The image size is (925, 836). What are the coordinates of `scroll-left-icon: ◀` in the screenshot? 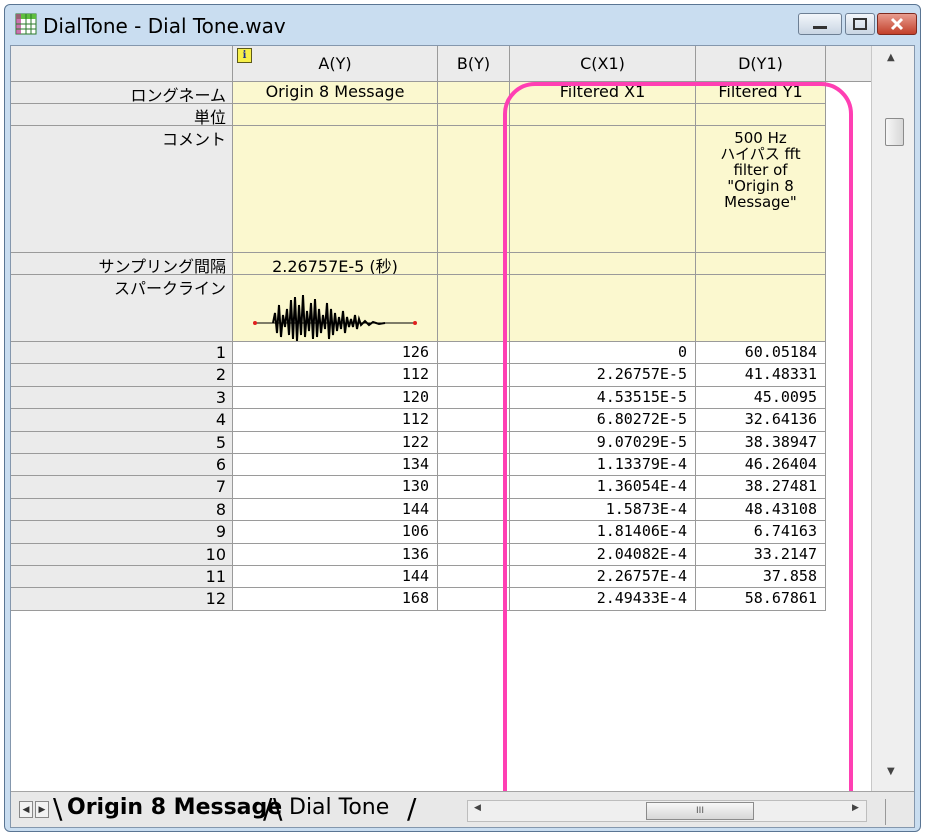 It's located at (477, 808).